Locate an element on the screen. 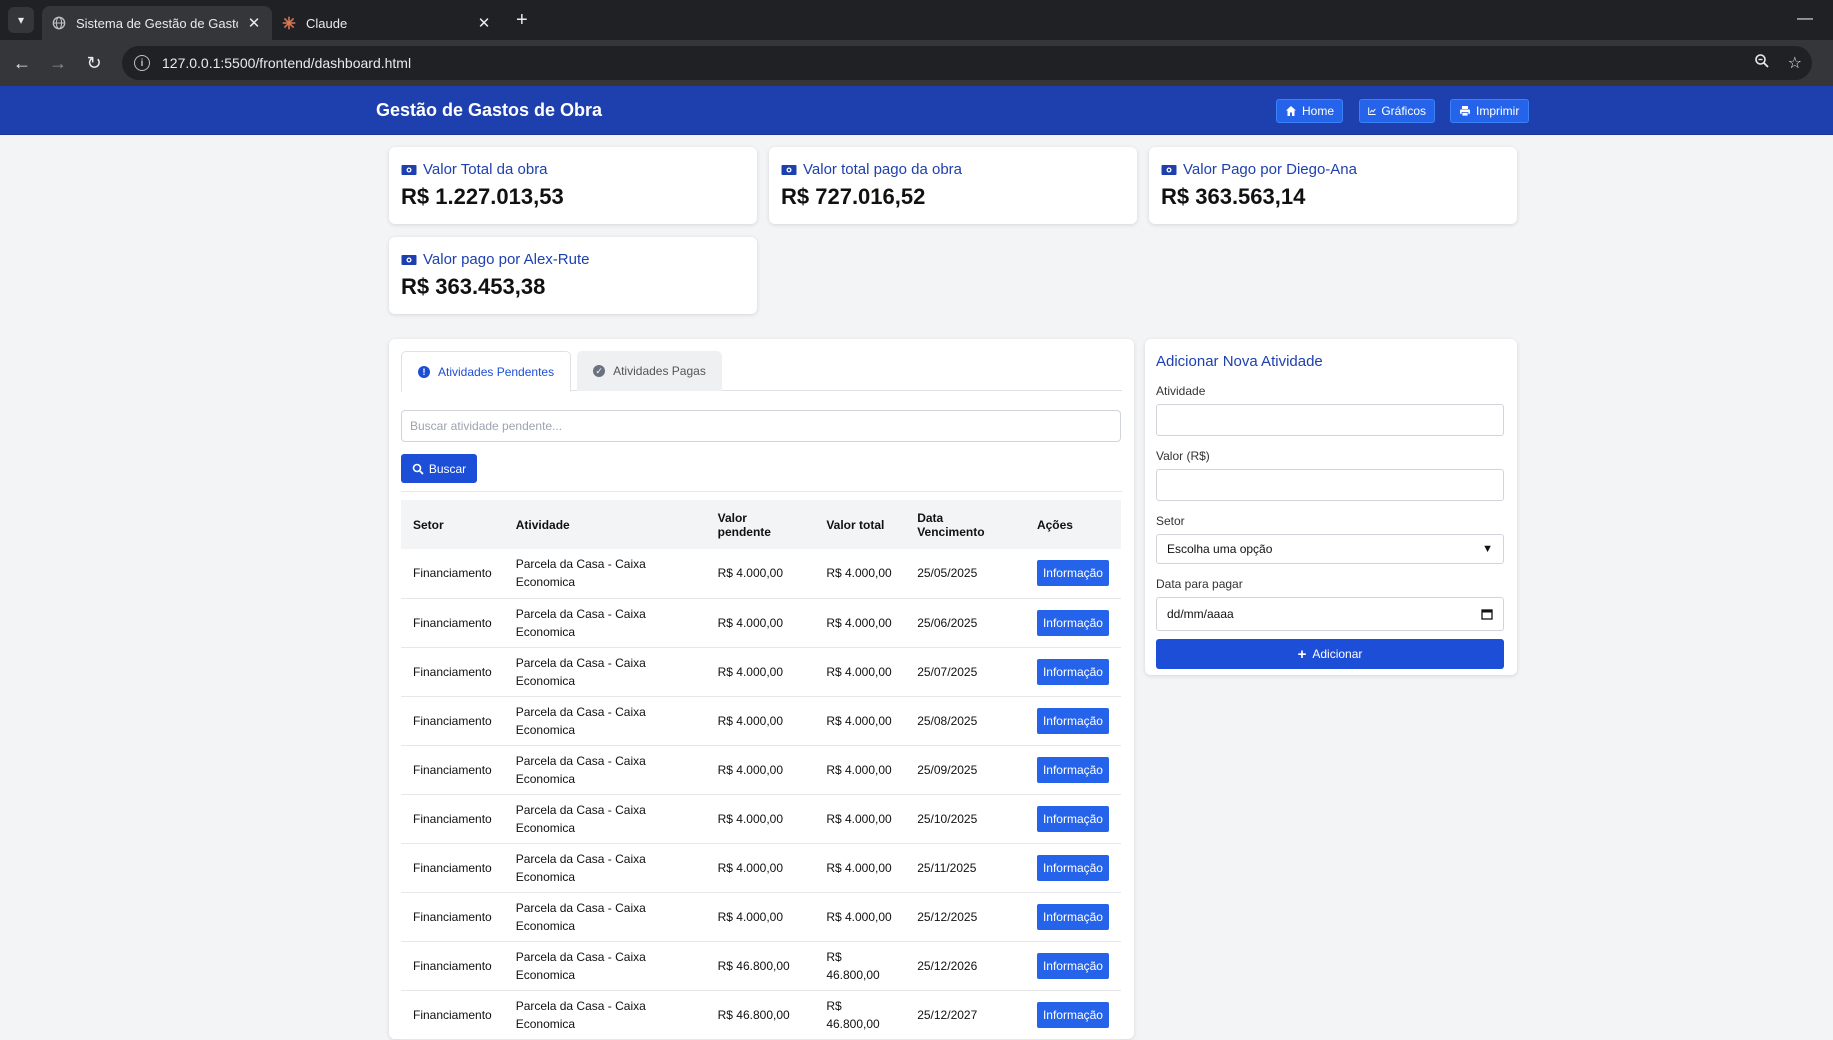 The height and width of the screenshot is (1040, 1833). header-line: Data is located at coordinates (930, 517).